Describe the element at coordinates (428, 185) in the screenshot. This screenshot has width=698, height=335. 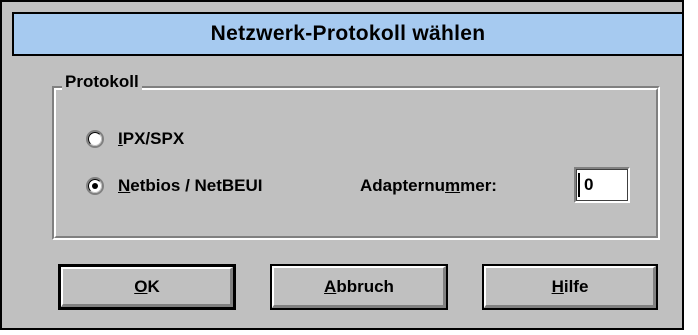
I see `adapter-number-label: Adapternummer:` at that location.